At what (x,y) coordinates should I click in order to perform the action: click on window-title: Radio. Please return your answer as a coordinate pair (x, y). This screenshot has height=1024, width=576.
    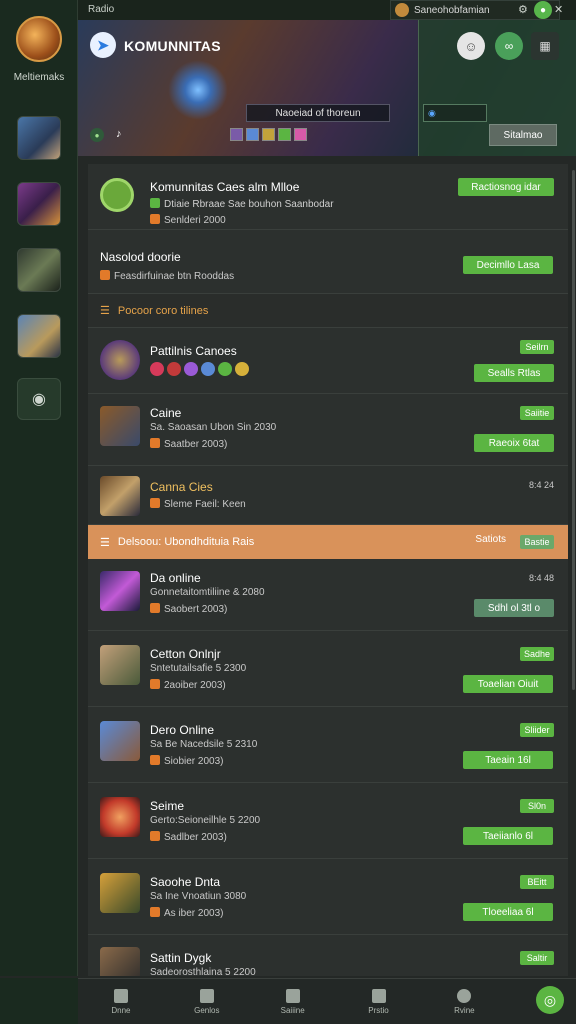
    Looking at the image, I should click on (101, 9).